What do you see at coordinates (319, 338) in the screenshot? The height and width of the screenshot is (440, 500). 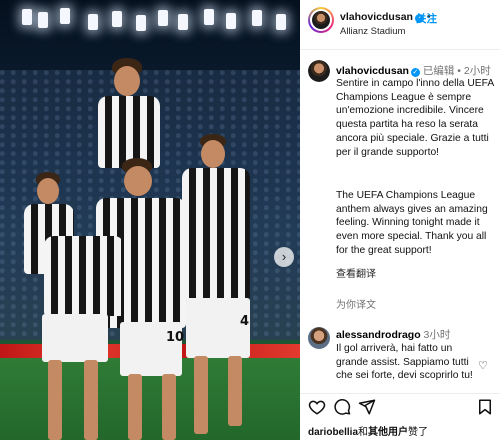 I see `commenter-avatar` at bounding box center [319, 338].